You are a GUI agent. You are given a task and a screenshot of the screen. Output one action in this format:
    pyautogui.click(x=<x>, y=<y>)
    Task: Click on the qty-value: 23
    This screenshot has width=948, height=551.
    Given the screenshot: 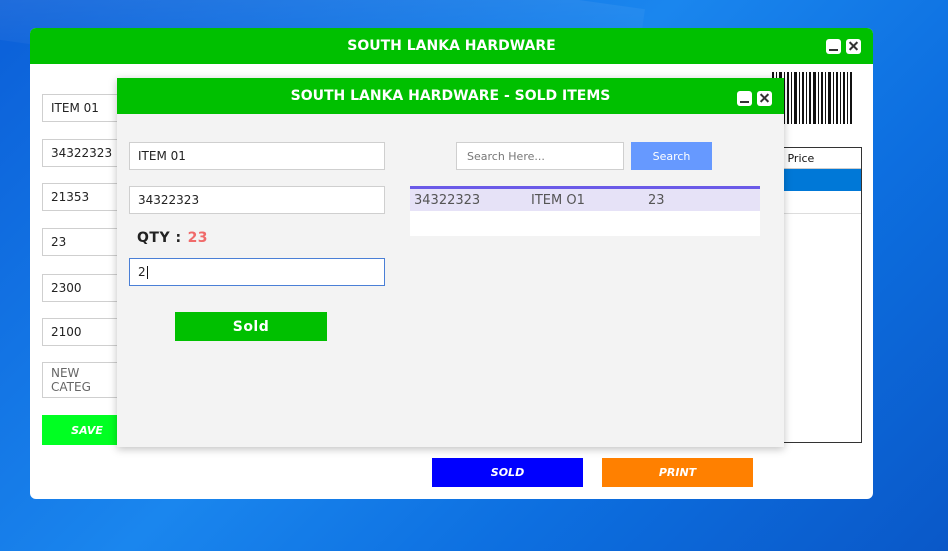 What is the action you would take?
    pyautogui.click(x=198, y=238)
    